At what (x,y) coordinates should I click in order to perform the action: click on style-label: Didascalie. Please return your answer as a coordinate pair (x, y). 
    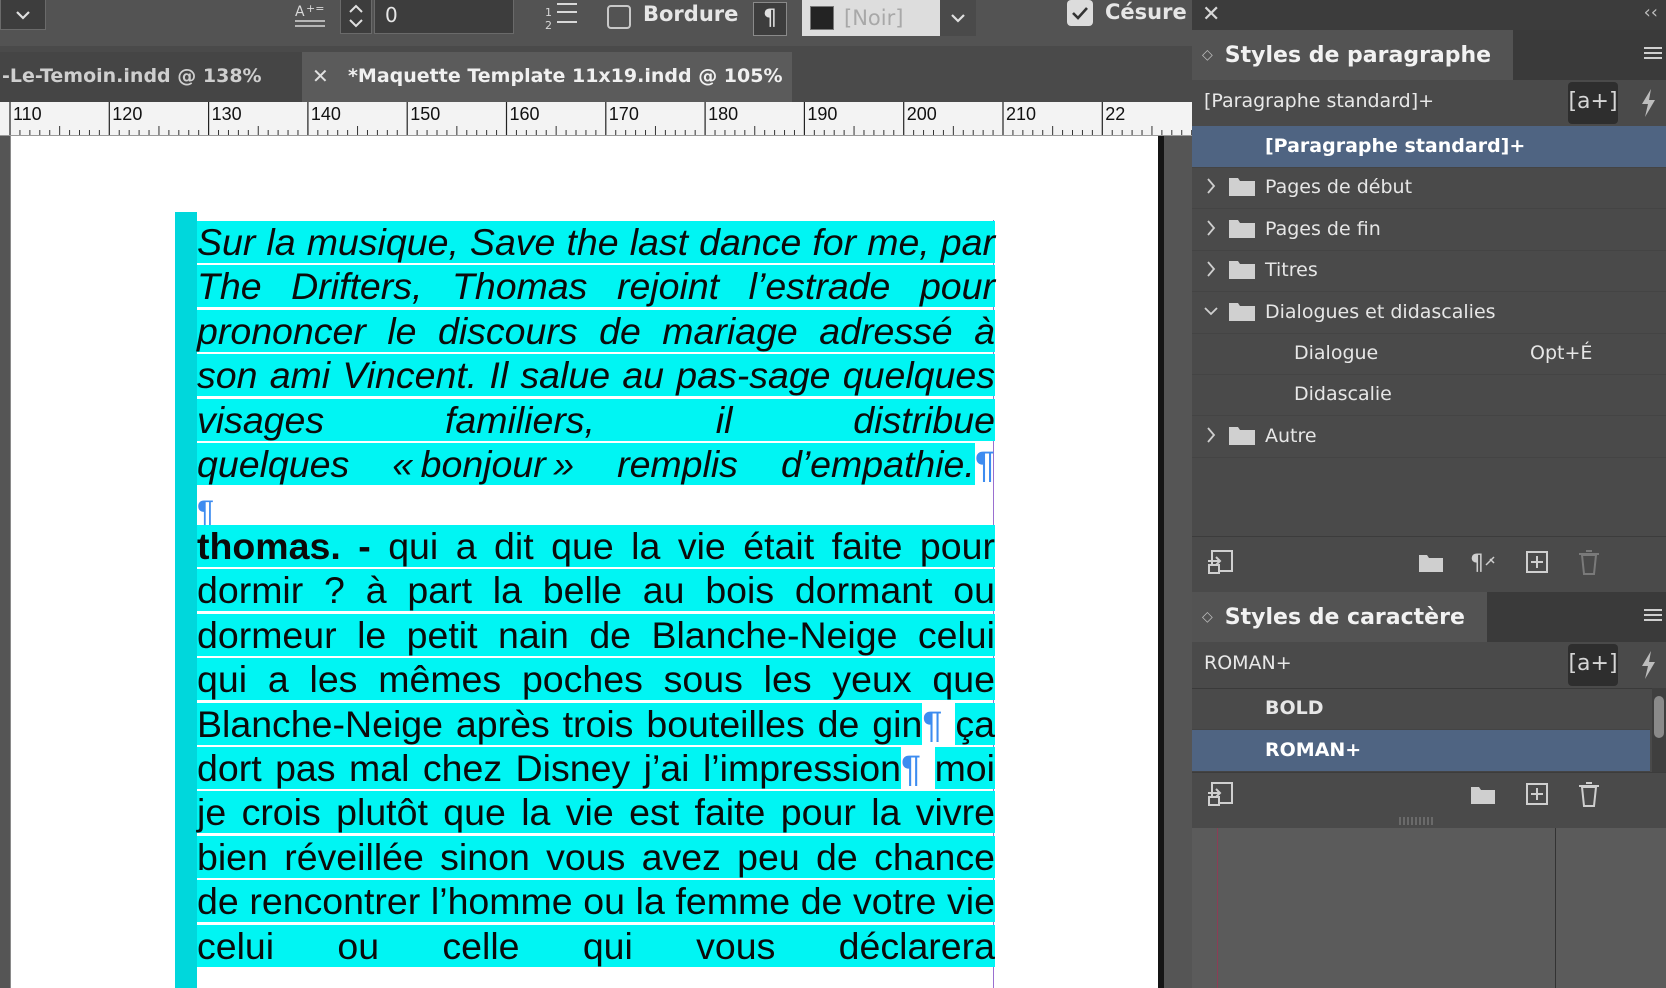
    Looking at the image, I should click on (1343, 394).